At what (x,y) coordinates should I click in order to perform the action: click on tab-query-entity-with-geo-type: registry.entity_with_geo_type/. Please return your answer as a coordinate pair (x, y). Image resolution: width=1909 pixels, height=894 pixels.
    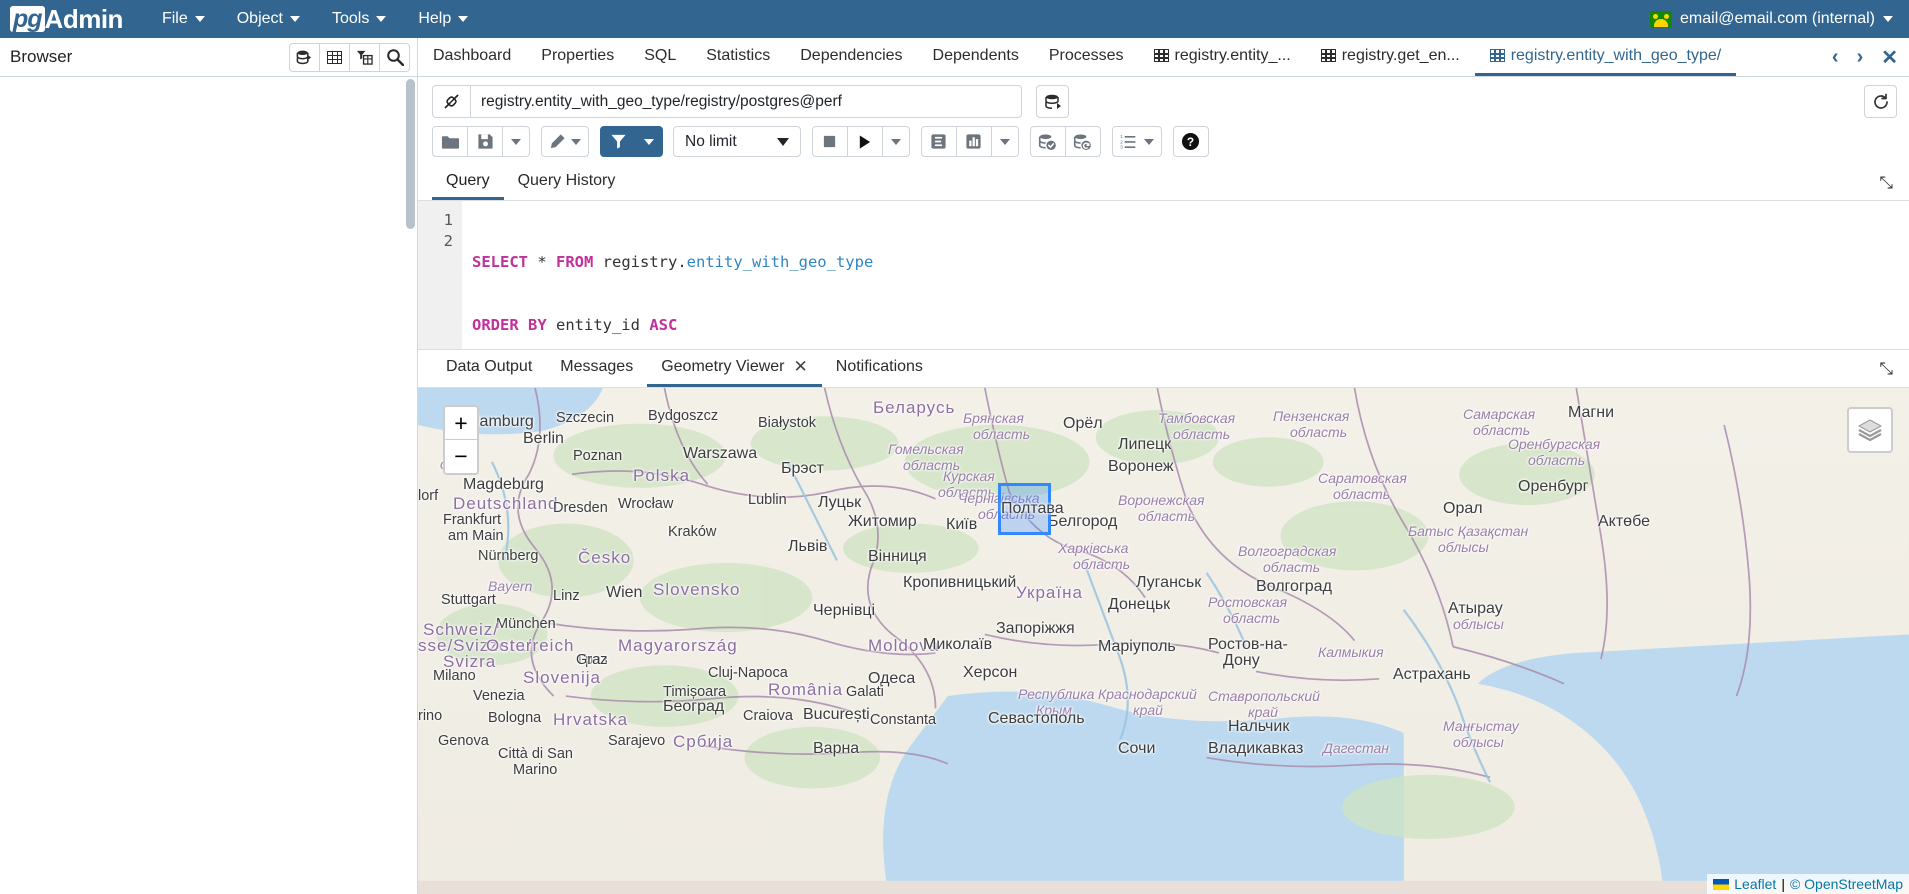
    Looking at the image, I should click on (1605, 57).